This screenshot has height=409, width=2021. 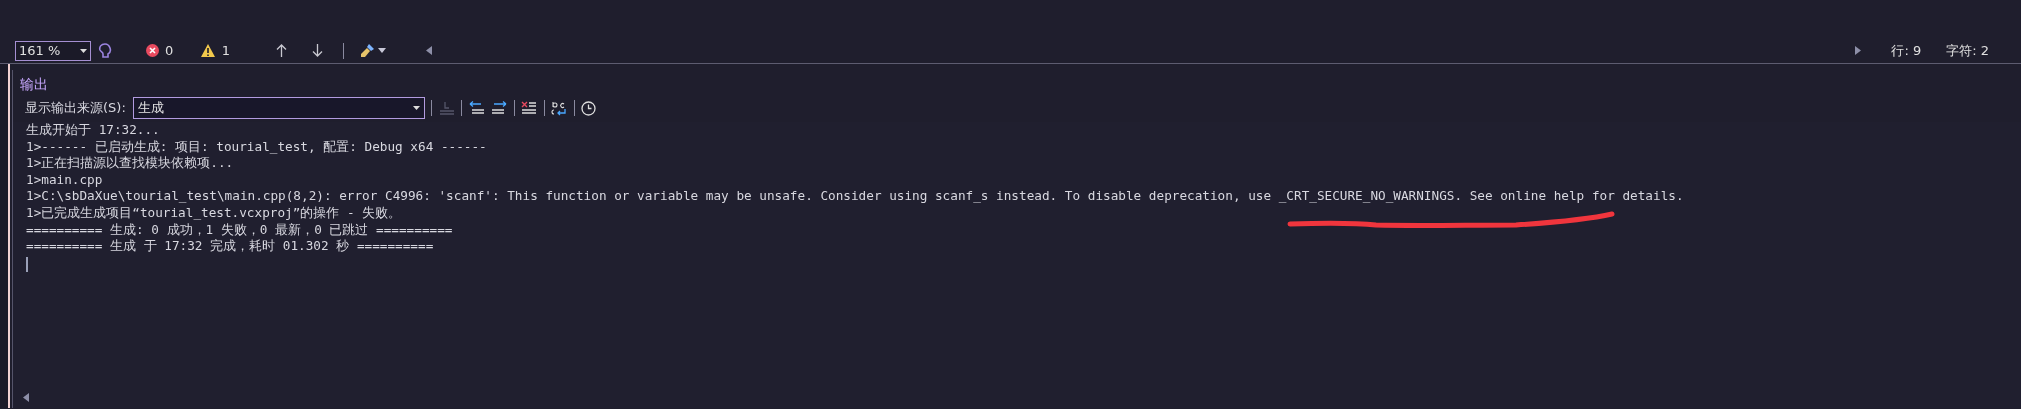 I want to click on line-indicator: 行: 9, so click(x=1906, y=50).